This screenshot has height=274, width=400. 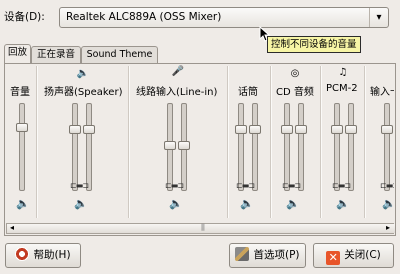 What do you see at coordinates (200, 228) in the screenshot?
I see `horizontal-scrollbar: ◂ ⫼ ▸` at bounding box center [200, 228].